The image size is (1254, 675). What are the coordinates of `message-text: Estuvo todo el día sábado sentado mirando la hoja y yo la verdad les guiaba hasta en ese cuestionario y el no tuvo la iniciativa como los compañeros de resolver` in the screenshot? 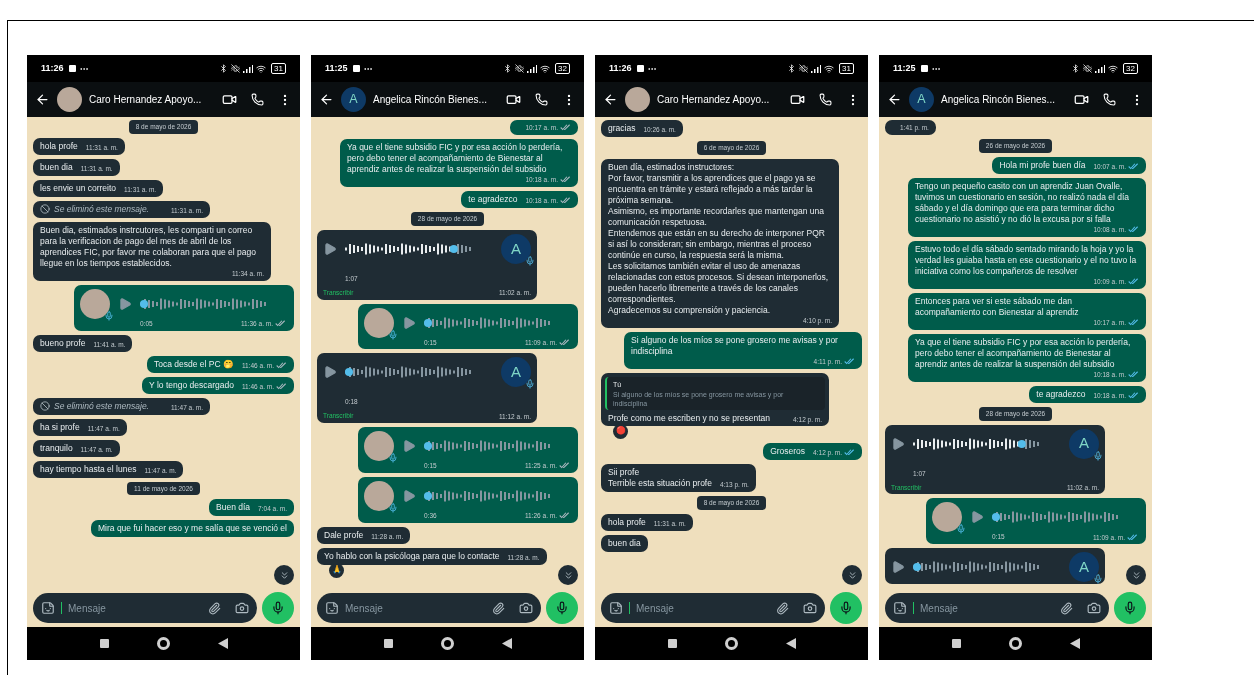 It's located at (1026, 260).